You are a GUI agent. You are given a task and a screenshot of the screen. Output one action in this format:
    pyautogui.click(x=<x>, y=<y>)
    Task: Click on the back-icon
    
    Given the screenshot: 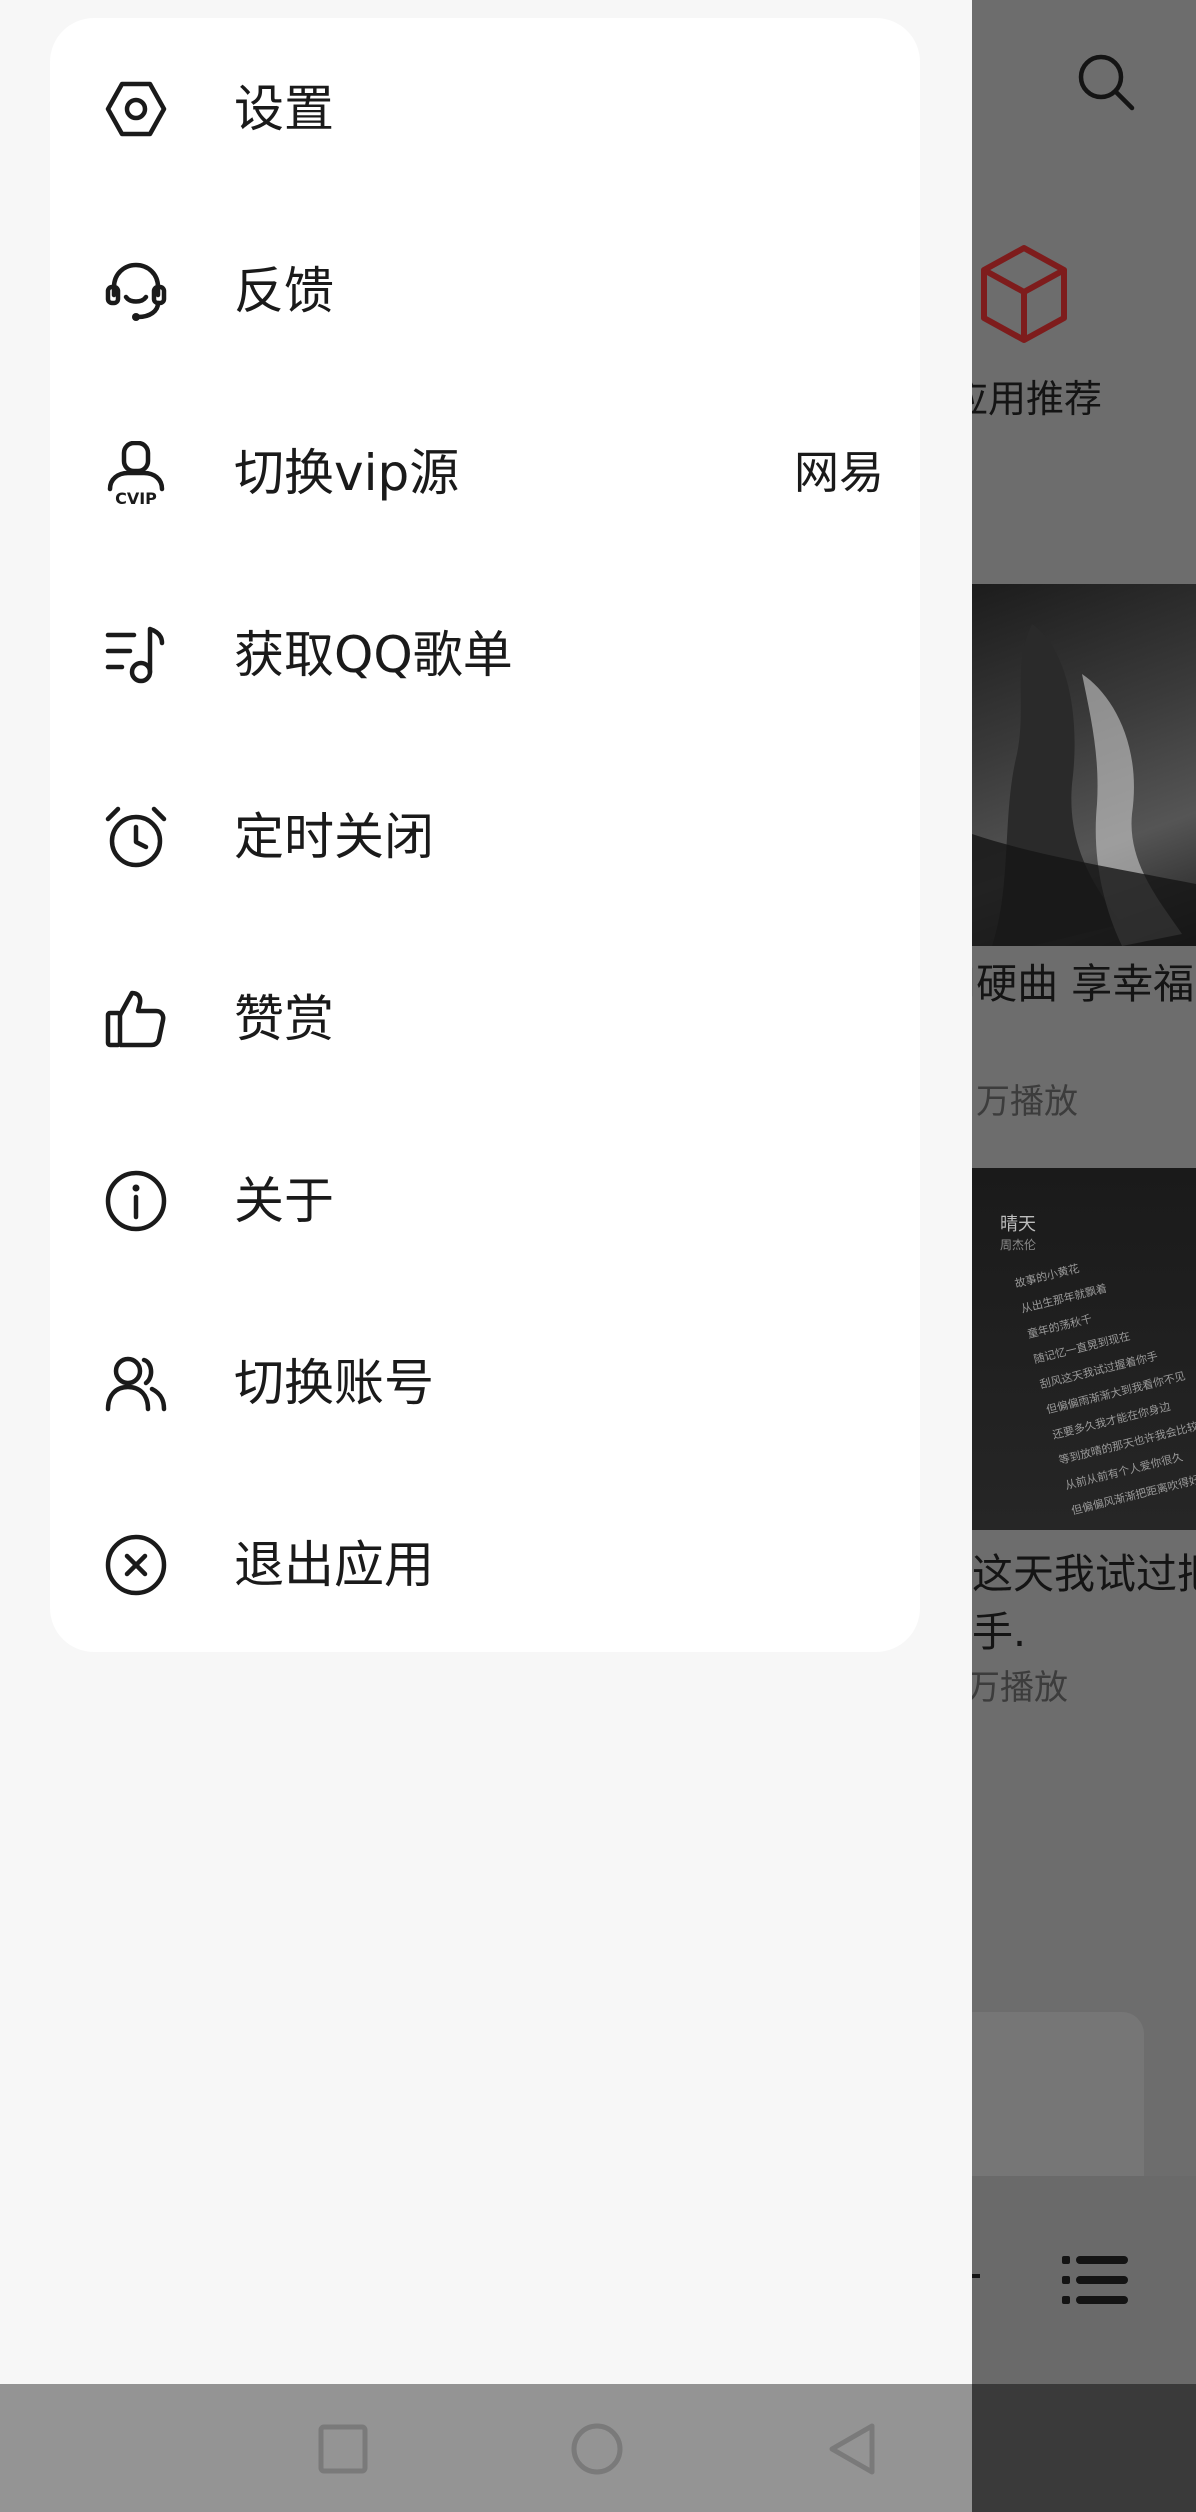 What is the action you would take?
    pyautogui.click(x=853, y=2449)
    